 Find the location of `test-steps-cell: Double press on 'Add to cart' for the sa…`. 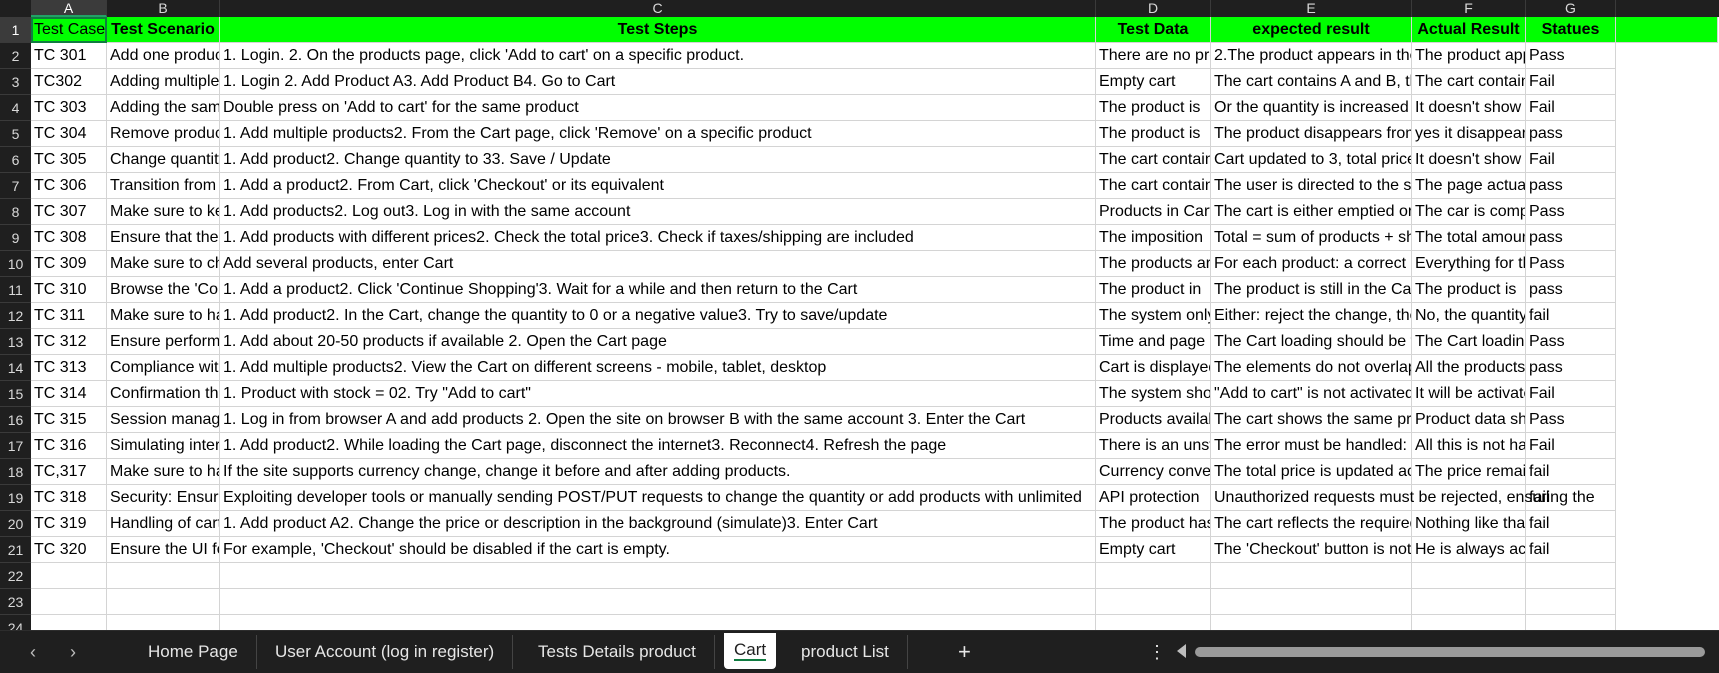

test-steps-cell: Double press on 'Add to cart' for the sa… is located at coordinates (658, 108).